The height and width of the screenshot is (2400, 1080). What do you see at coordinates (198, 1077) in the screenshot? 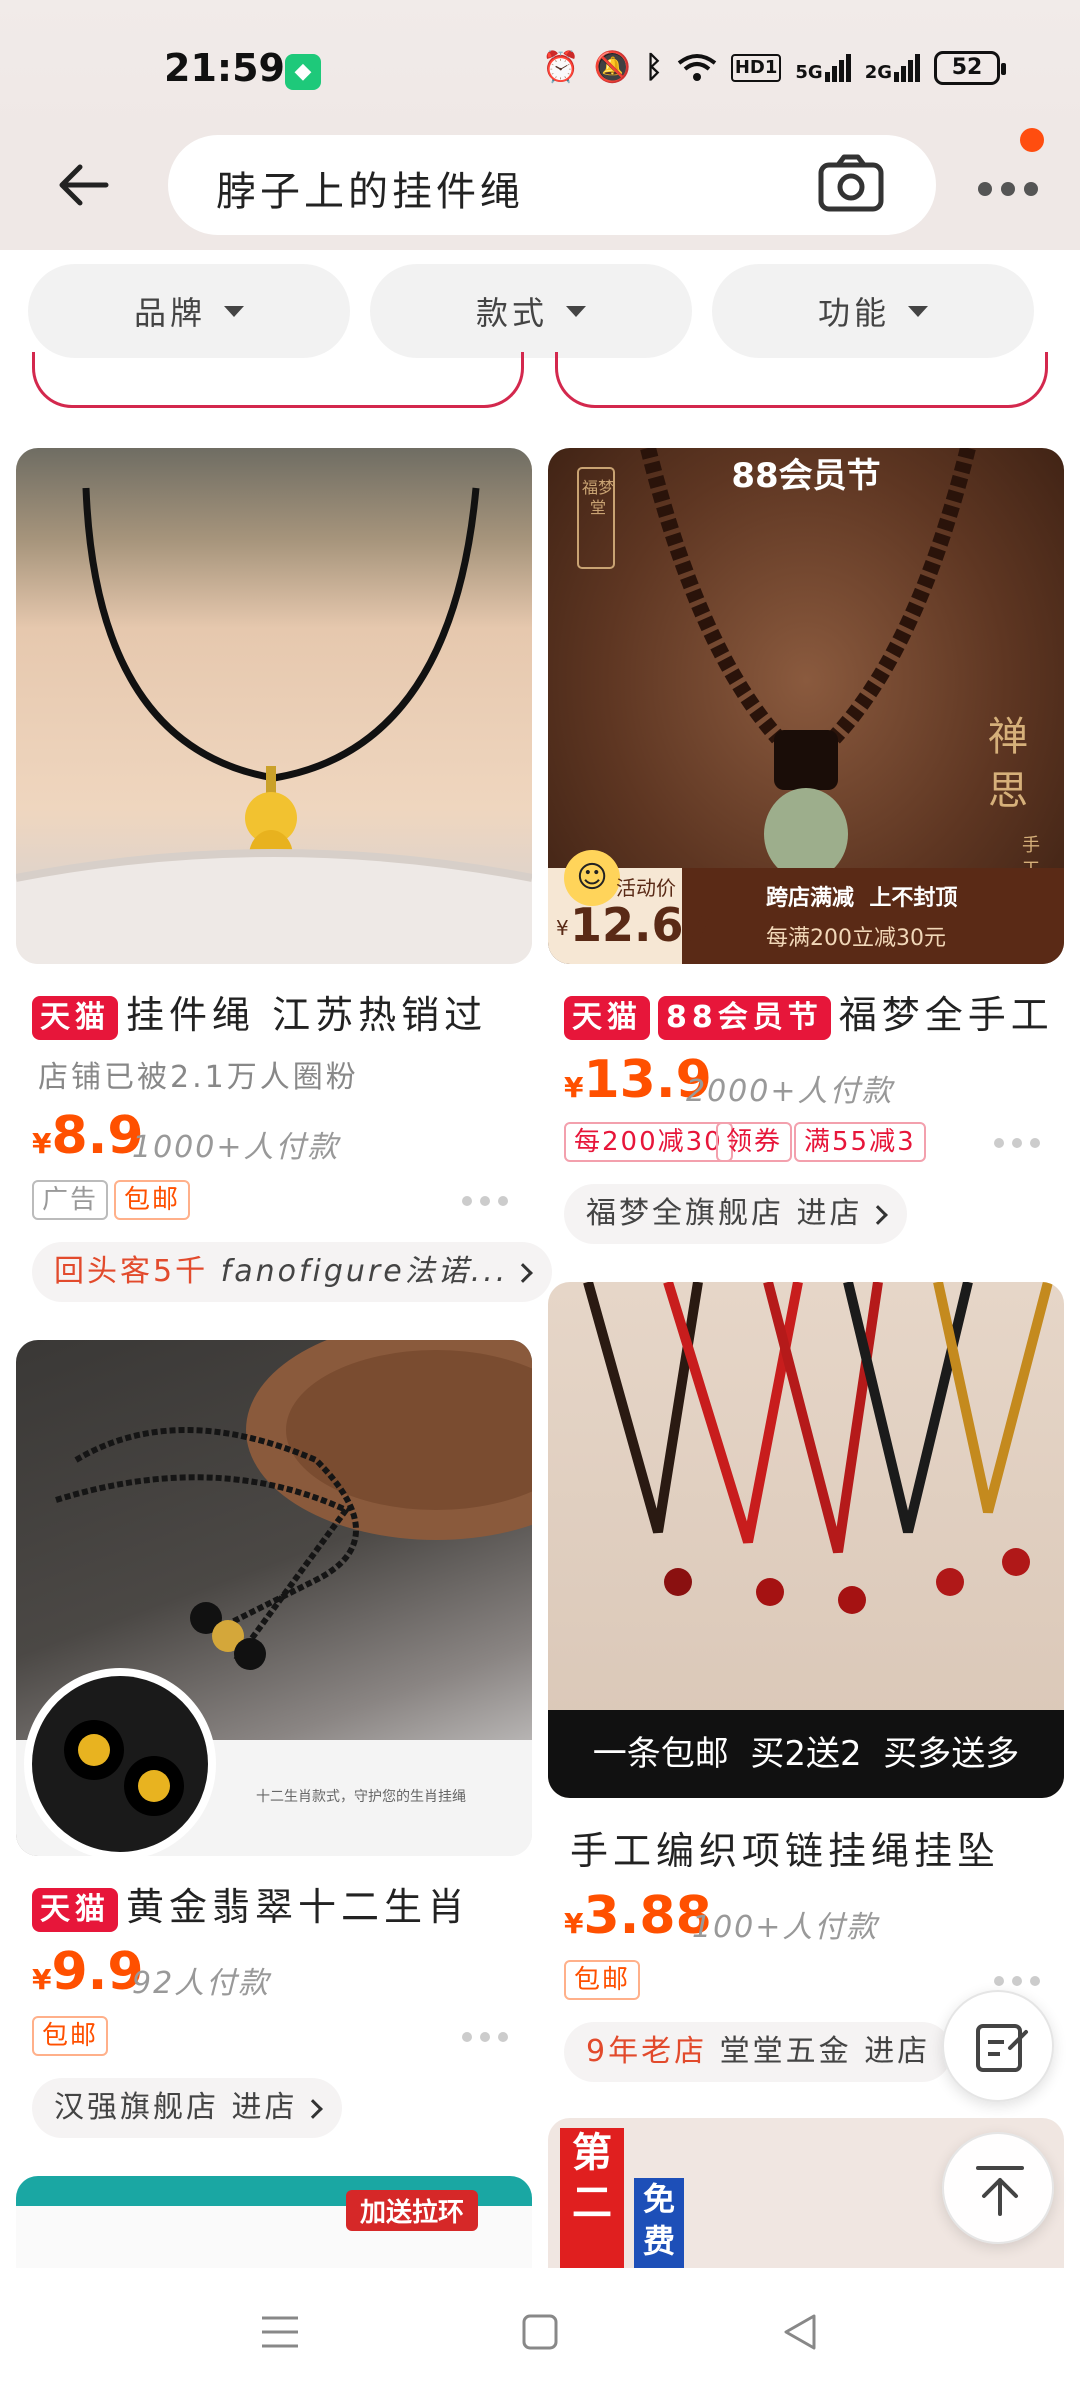
I see `shop-fans-text: 店铺已被2.1万人圈粉` at bounding box center [198, 1077].